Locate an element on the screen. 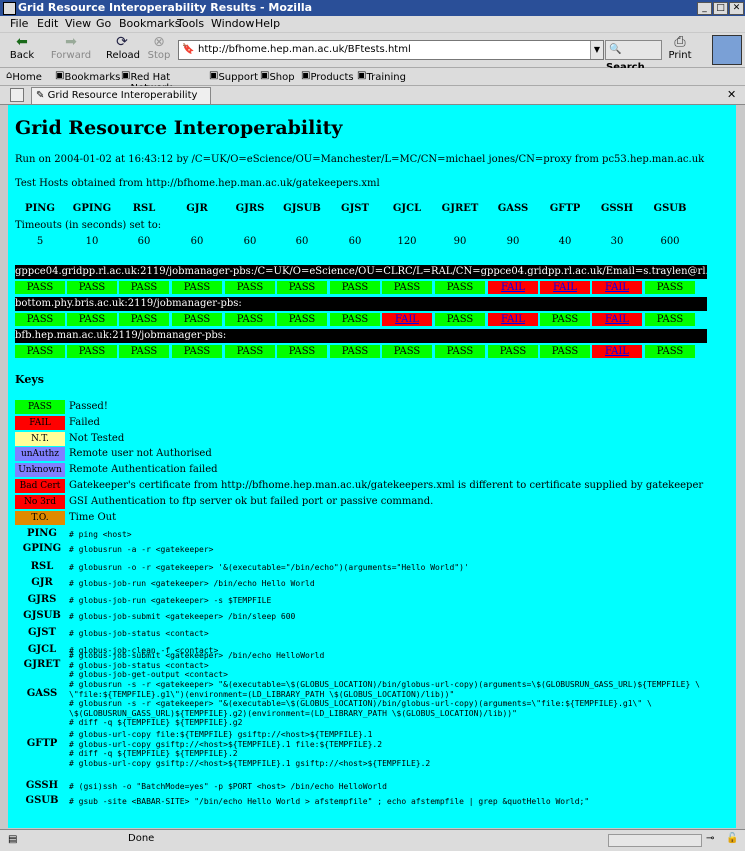 This screenshot has width=745, height=851. key-description: Passed! is located at coordinates (88, 406).